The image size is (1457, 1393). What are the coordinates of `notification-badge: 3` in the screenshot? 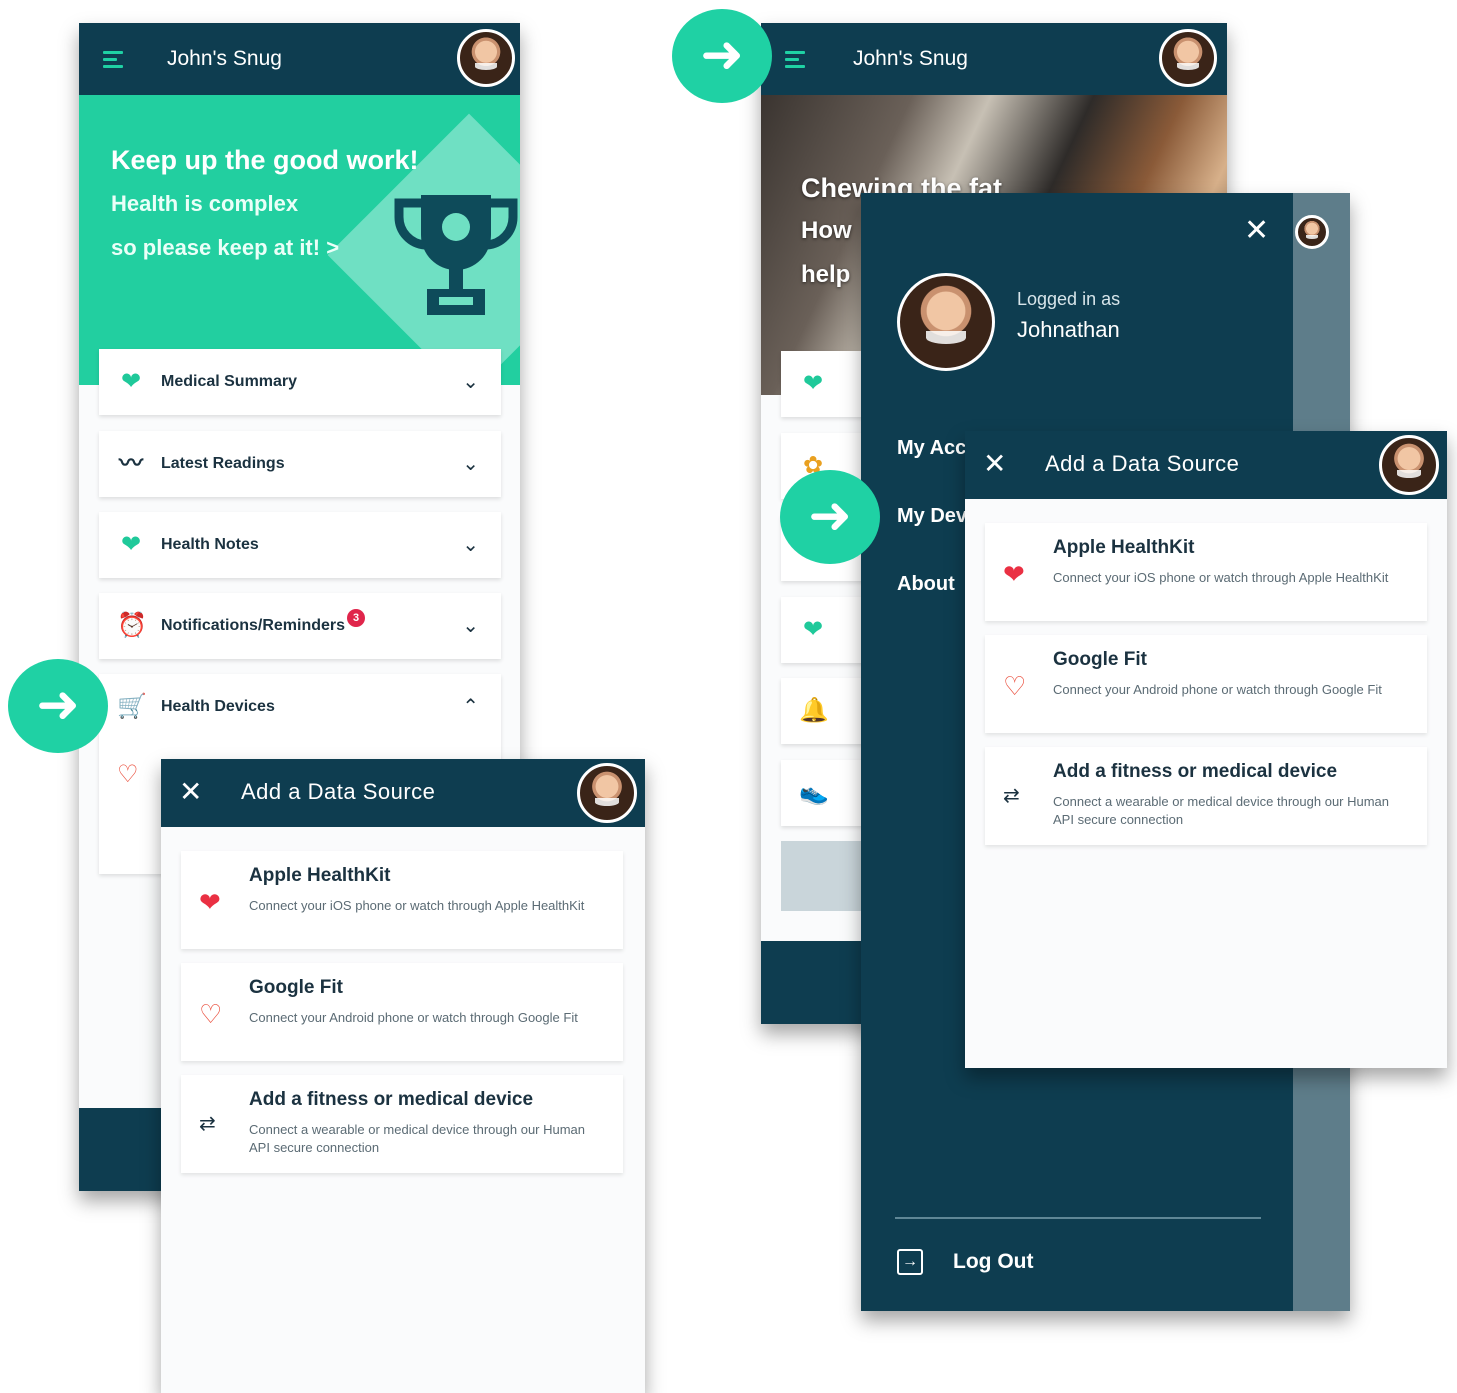 It's located at (356, 618).